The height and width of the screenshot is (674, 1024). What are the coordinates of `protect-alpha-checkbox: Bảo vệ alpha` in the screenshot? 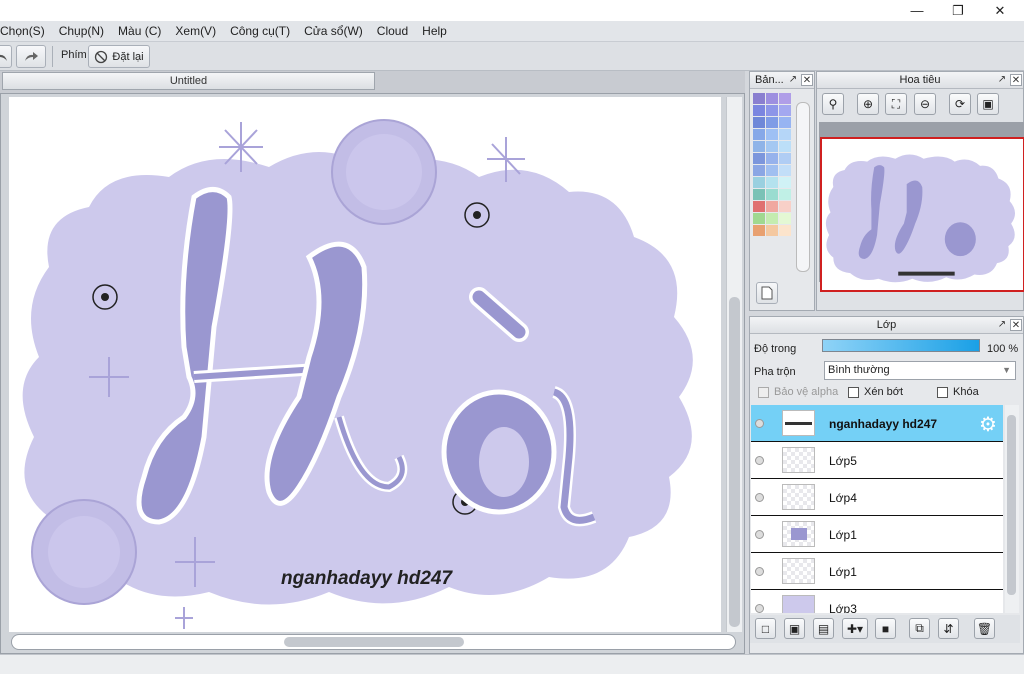 It's located at (798, 392).